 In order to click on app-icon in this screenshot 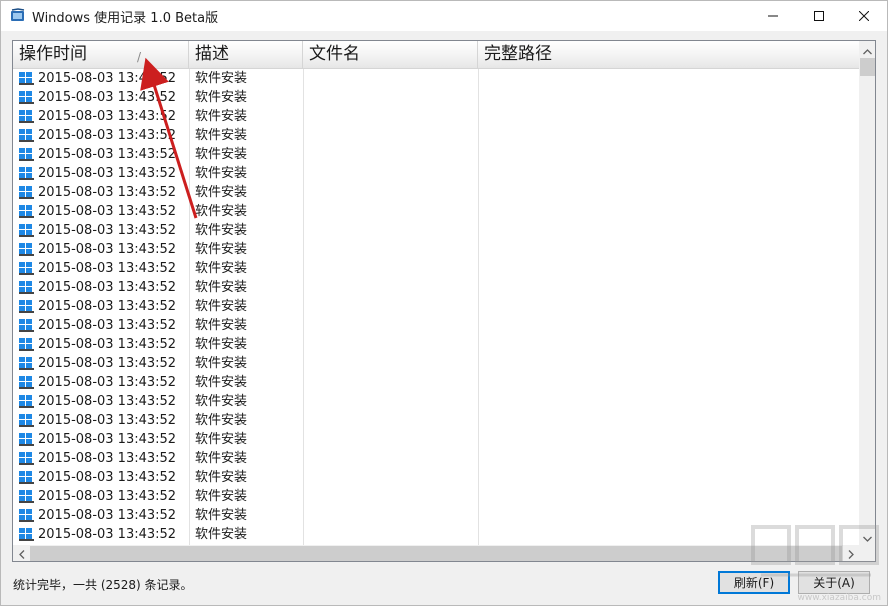, I will do `click(18, 16)`.